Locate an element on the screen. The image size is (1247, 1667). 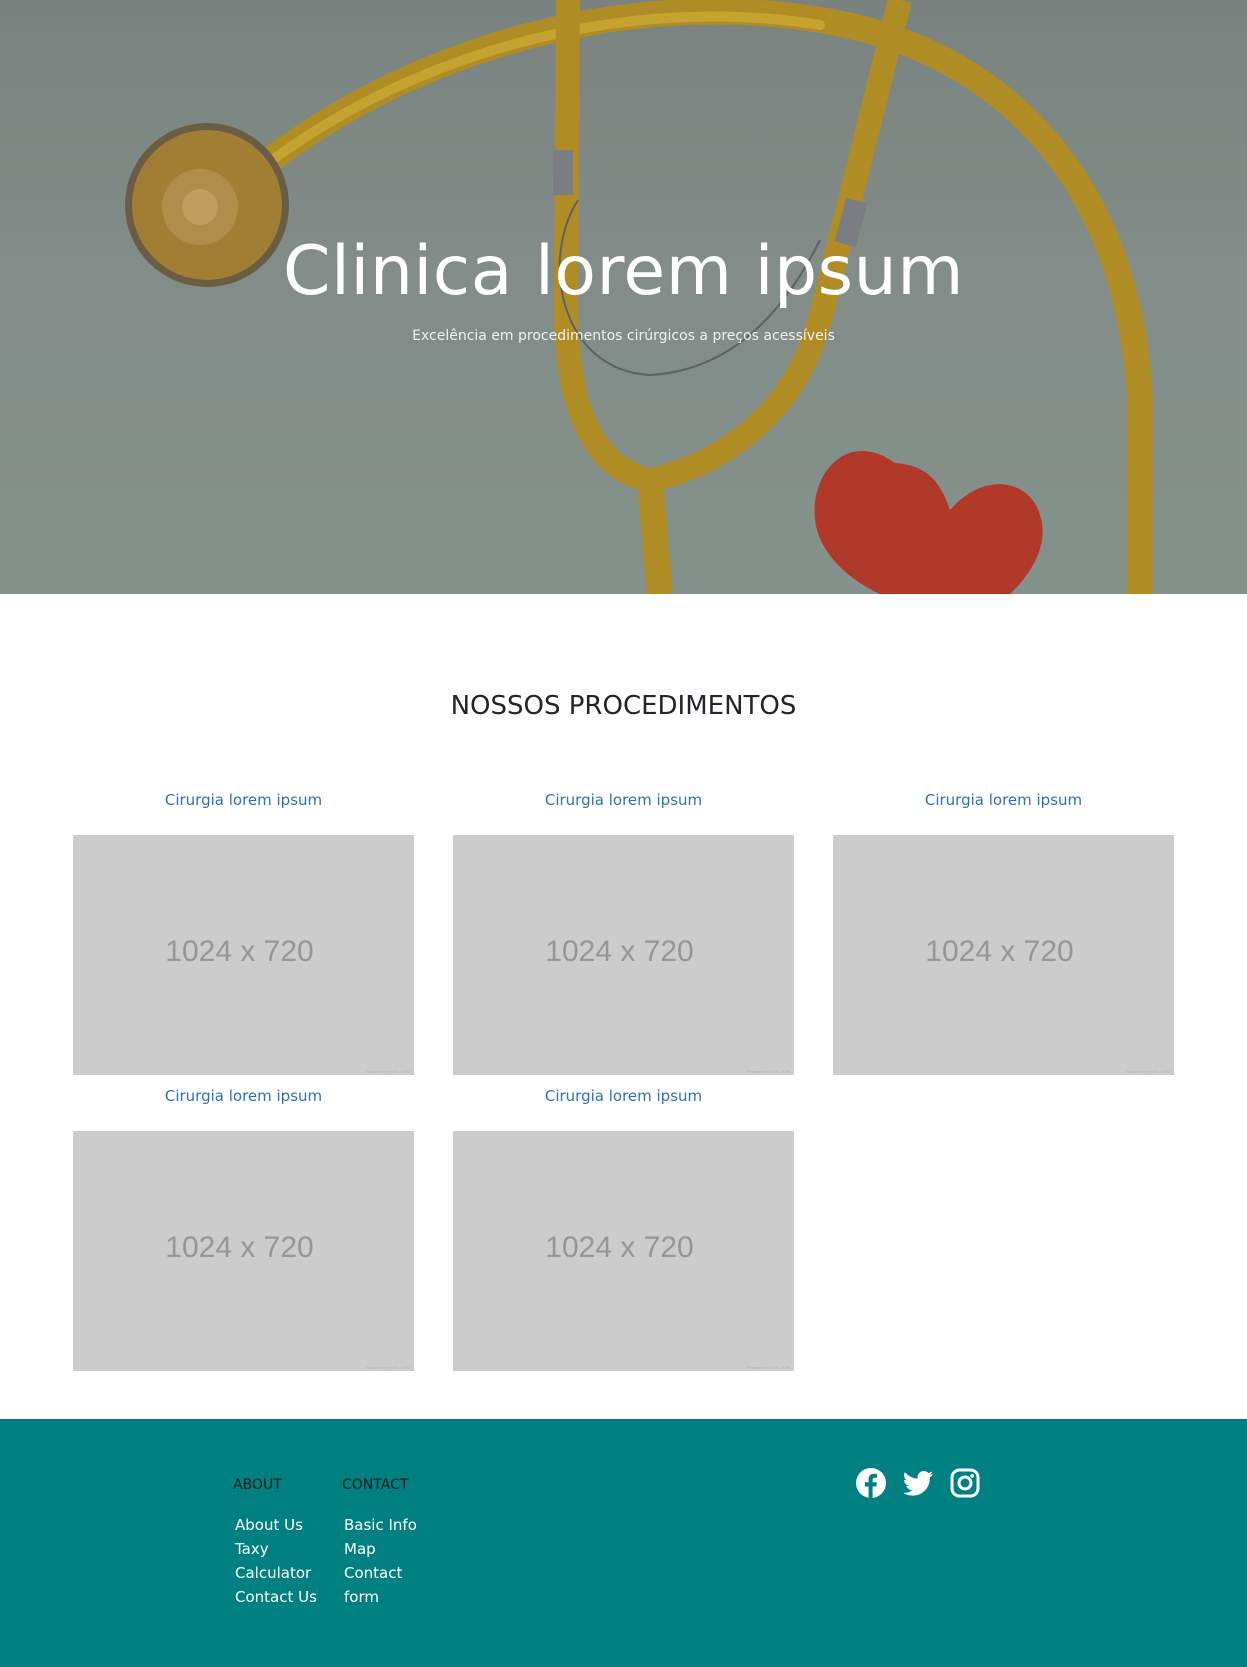
footer-contact-heading: CONTACT is located at coordinates (375, 1485).